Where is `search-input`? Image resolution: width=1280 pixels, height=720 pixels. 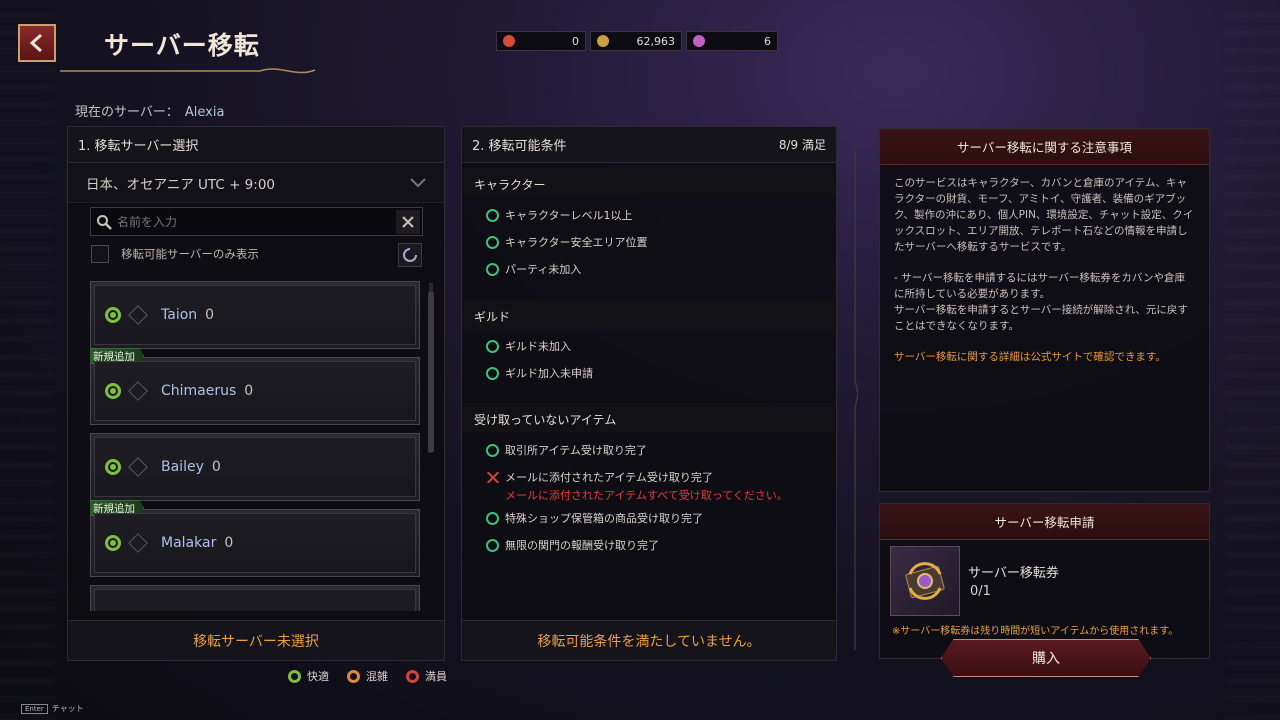 search-input is located at coordinates (256, 221).